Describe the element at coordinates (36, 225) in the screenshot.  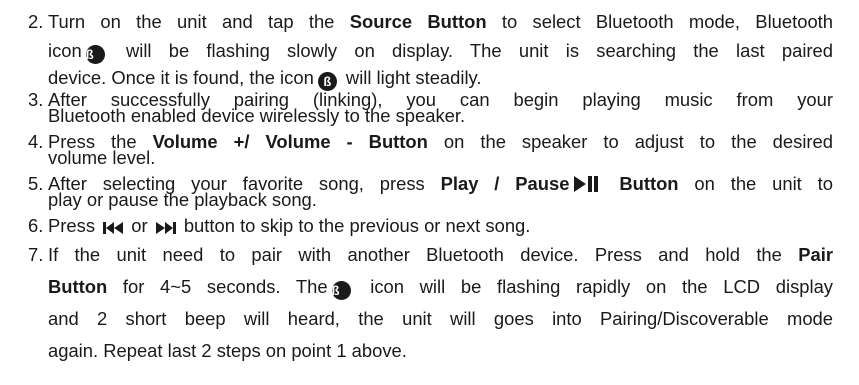
I see `step-number: 6.` at that location.